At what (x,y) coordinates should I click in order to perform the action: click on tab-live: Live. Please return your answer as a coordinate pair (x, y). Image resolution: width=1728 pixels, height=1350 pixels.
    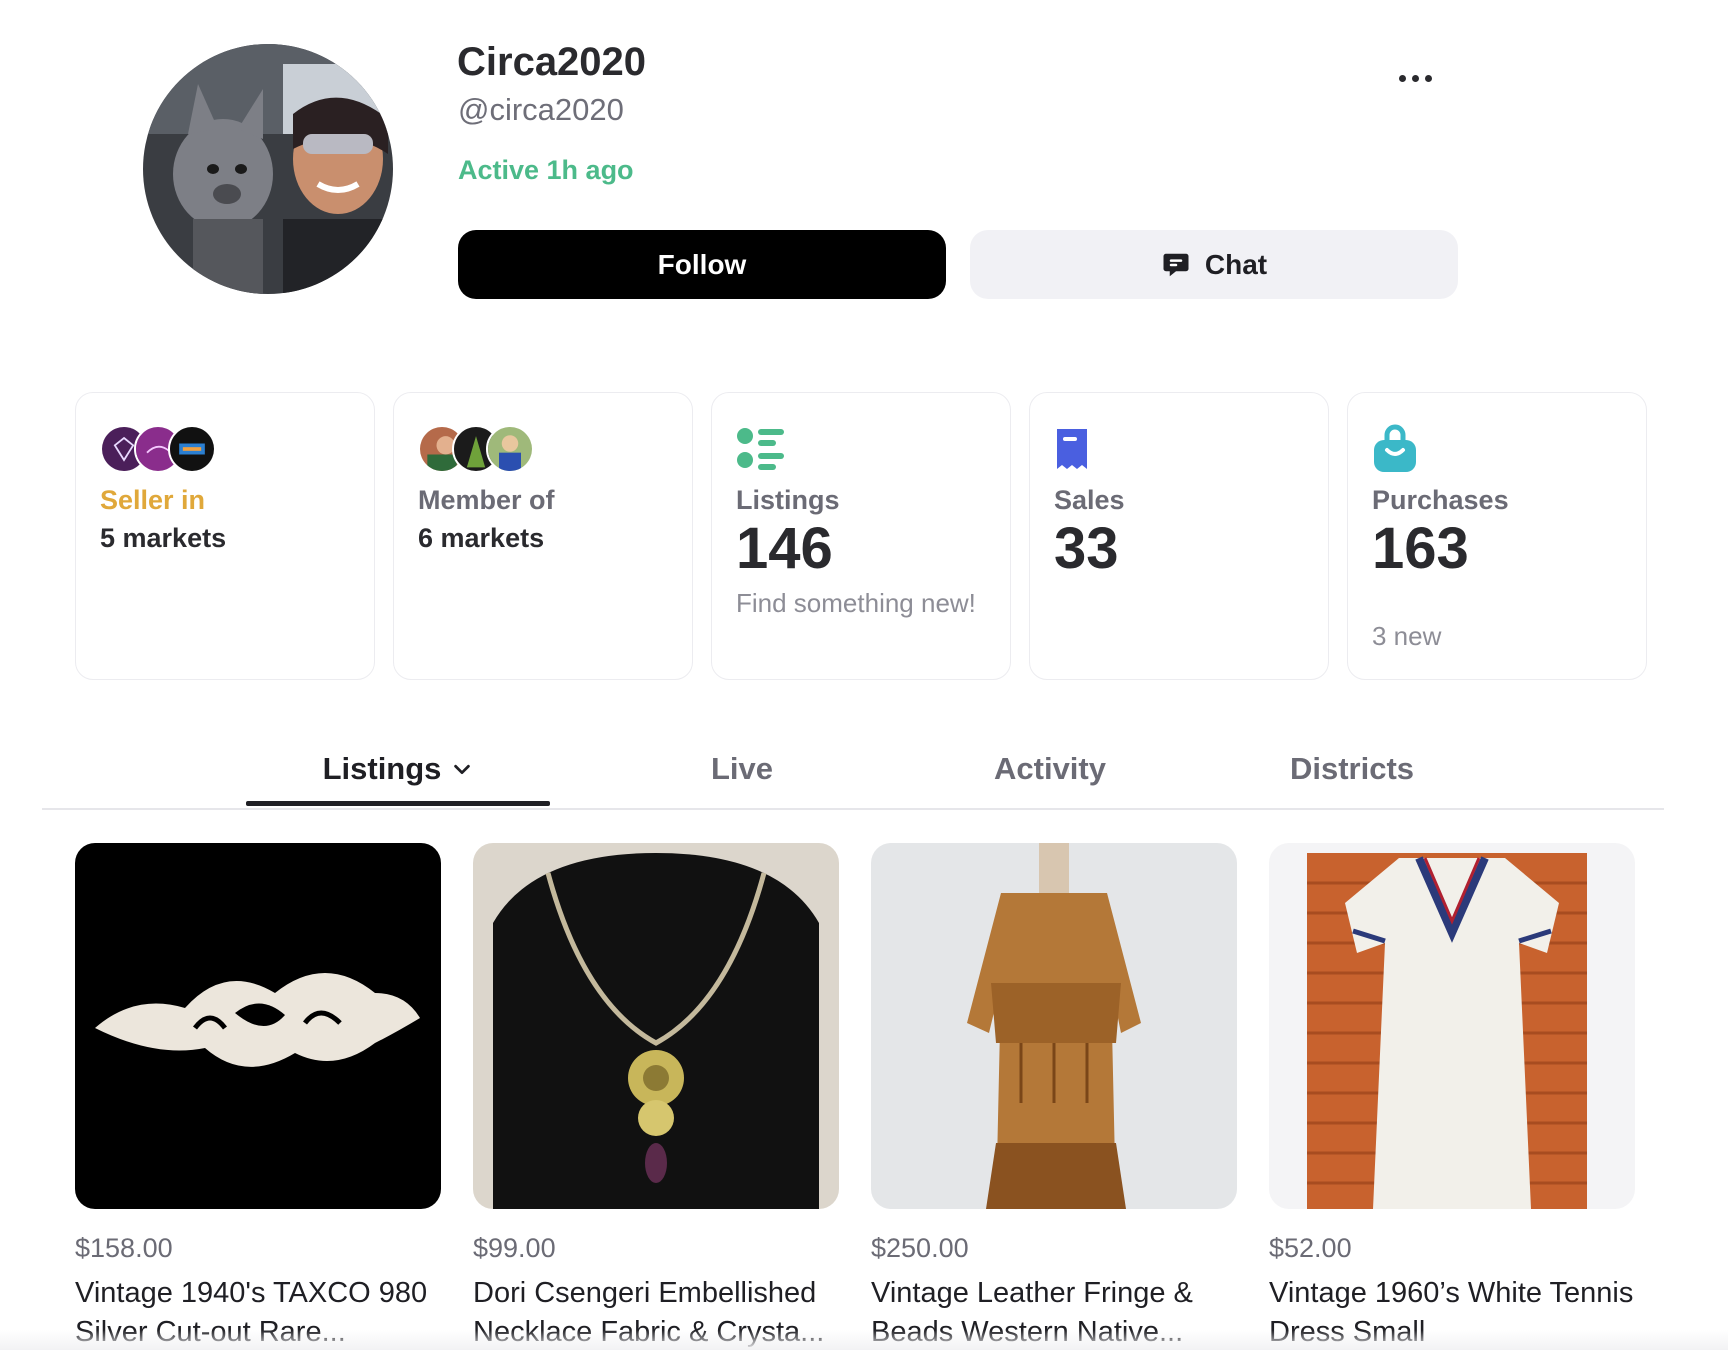
    Looking at the image, I should click on (742, 769).